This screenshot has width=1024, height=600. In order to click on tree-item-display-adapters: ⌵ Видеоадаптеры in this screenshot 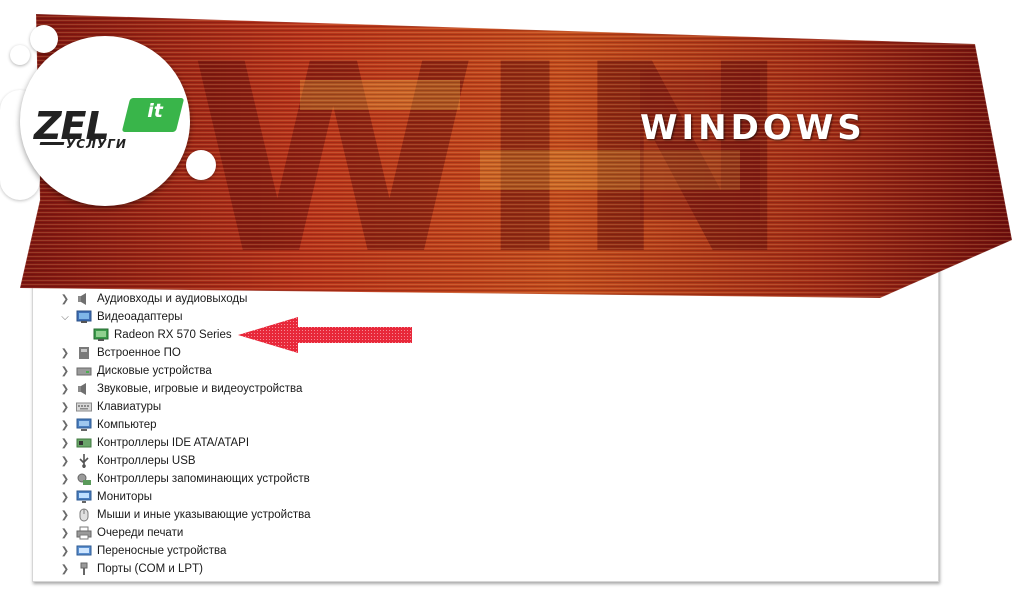, I will do `click(121, 317)`.